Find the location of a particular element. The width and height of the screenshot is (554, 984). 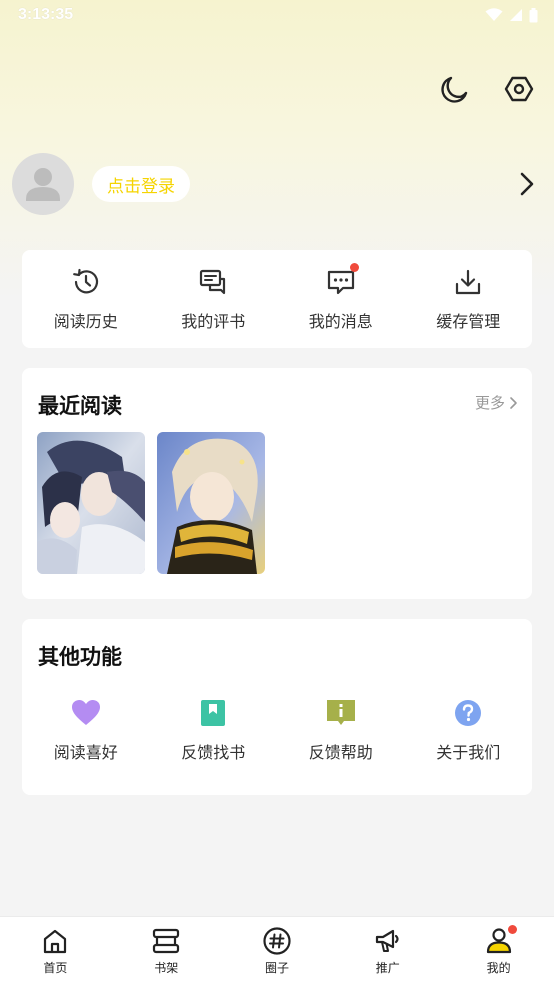

avatar is located at coordinates (43, 184).